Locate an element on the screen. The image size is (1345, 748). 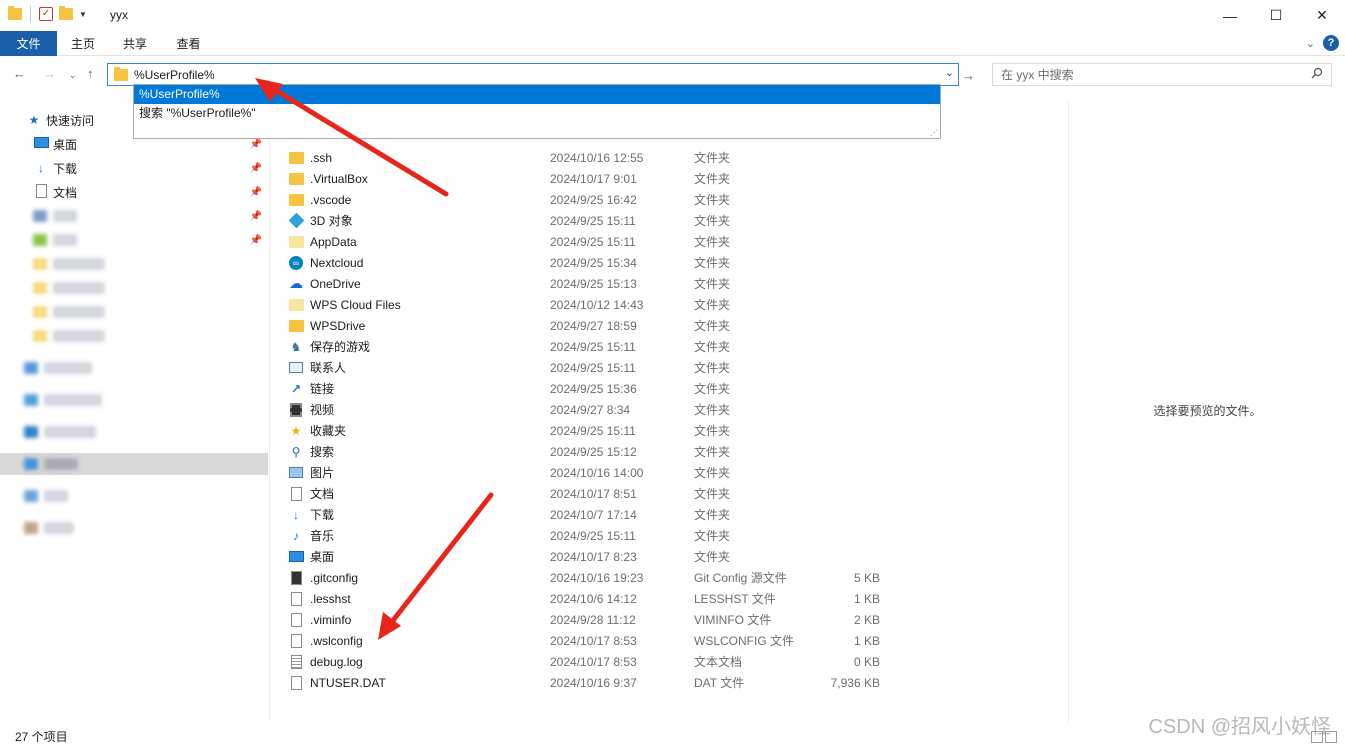
file-row: 联系人 2024/9/25 15:11 文件夹 is located at coordinates (598, 367).